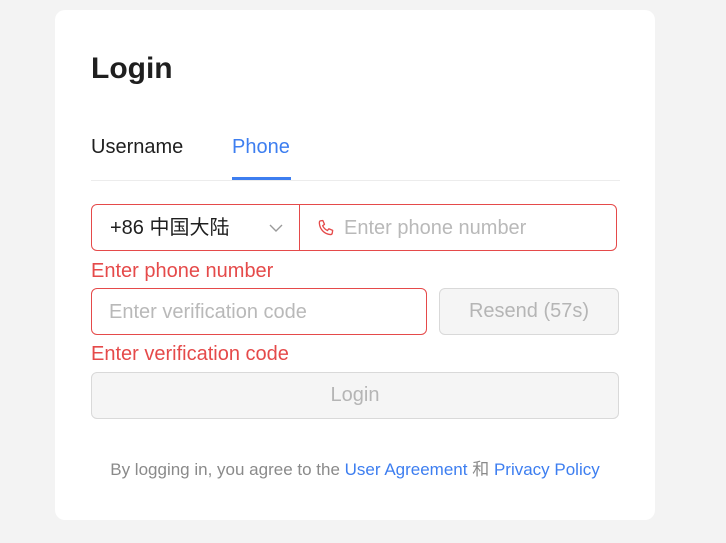  I want to click on page-title: Login, so click(132, 68).